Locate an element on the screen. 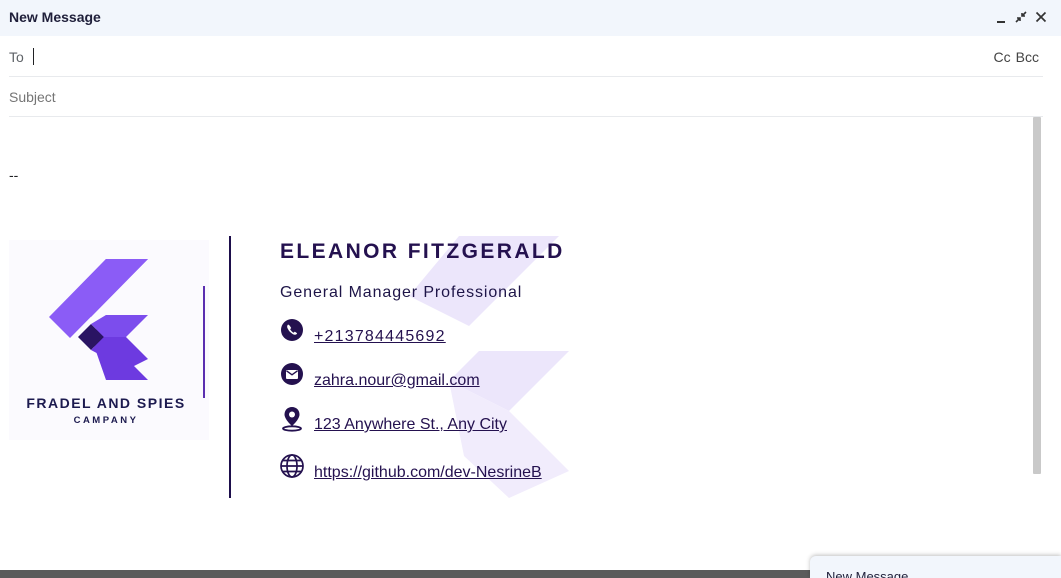 The height and width of the screenshot is (578, 1061). company-logo-mark is located at coordinates (98, 319).